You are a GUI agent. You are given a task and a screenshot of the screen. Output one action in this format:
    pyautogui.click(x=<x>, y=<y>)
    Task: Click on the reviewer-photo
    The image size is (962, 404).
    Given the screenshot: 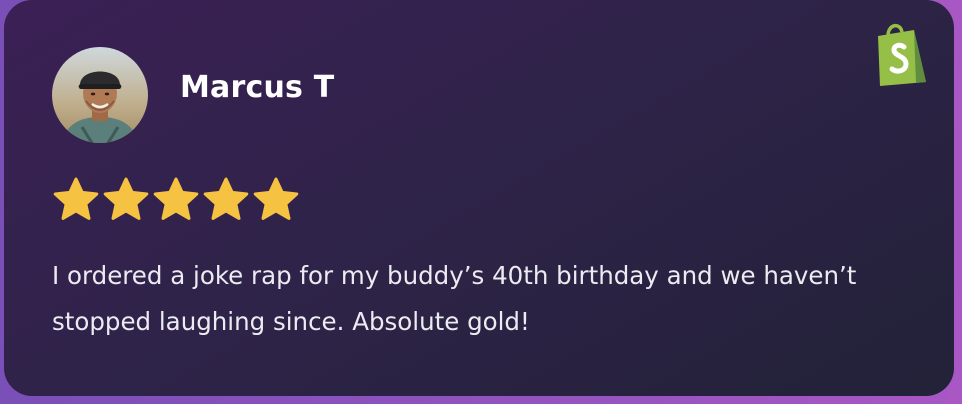 What is the action you would take?
    pyautogui.click(x=100, y=95)
    